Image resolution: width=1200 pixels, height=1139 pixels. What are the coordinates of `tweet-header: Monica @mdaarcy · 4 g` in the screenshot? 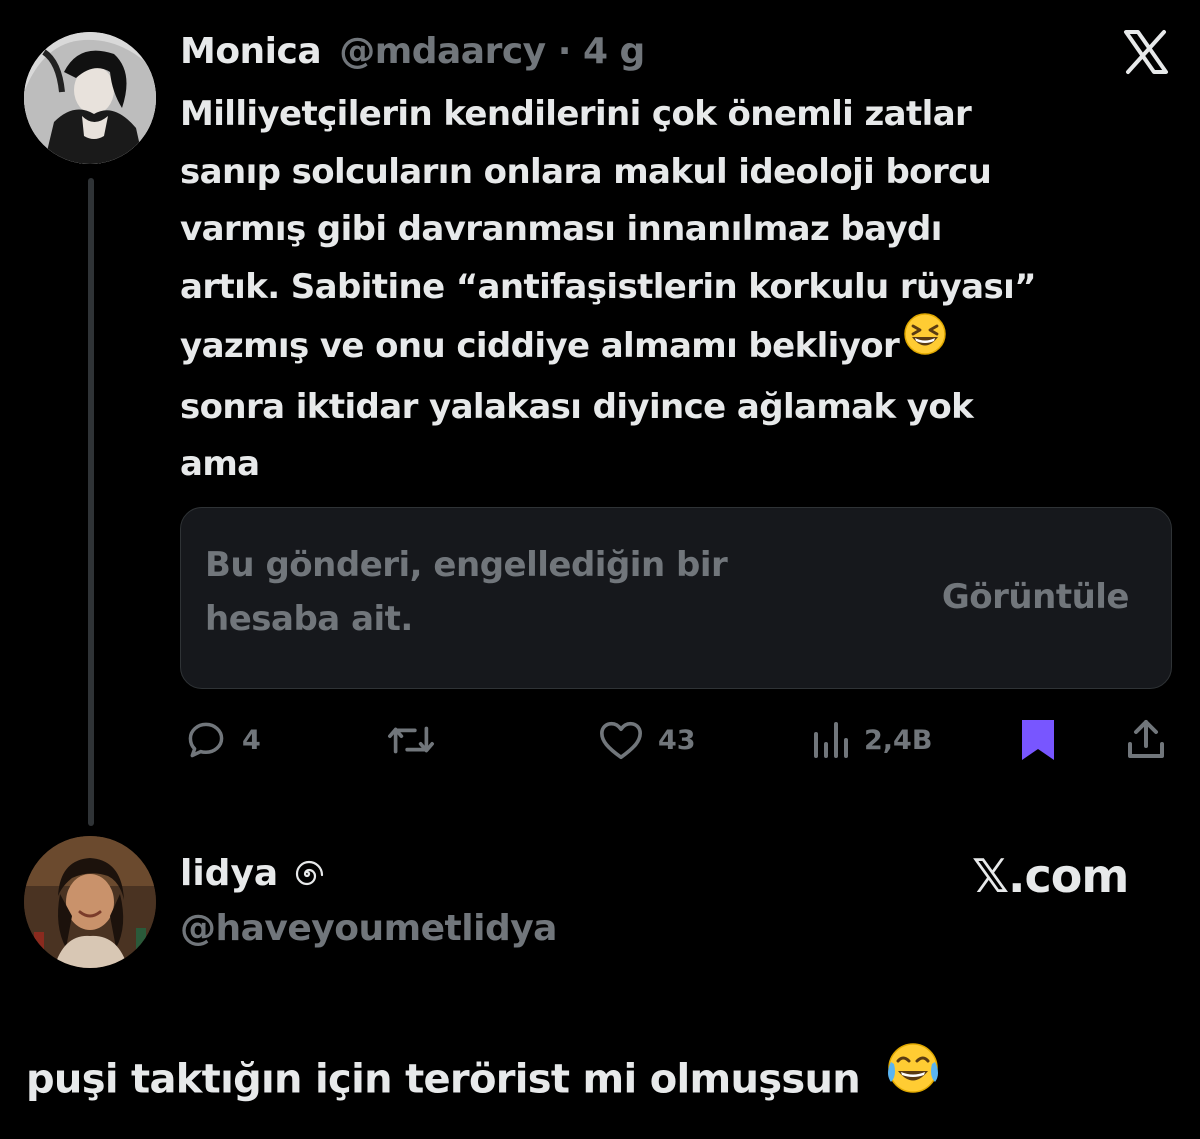 It's located at (412, 52).